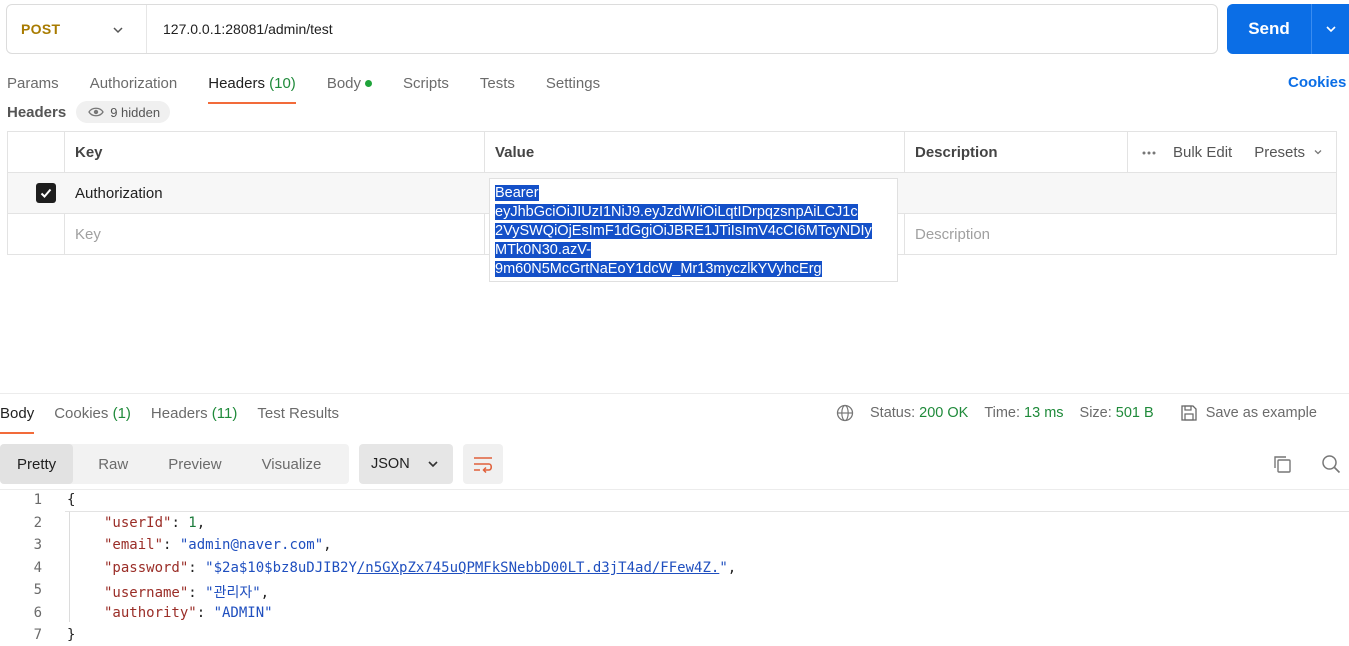 This screenshot has width=1349, height=646. What do you see at coordinates (92, 418) in the screenshot?
I see `response-tab-cookies: Cookies (1)` at bounding box center [92, 418].